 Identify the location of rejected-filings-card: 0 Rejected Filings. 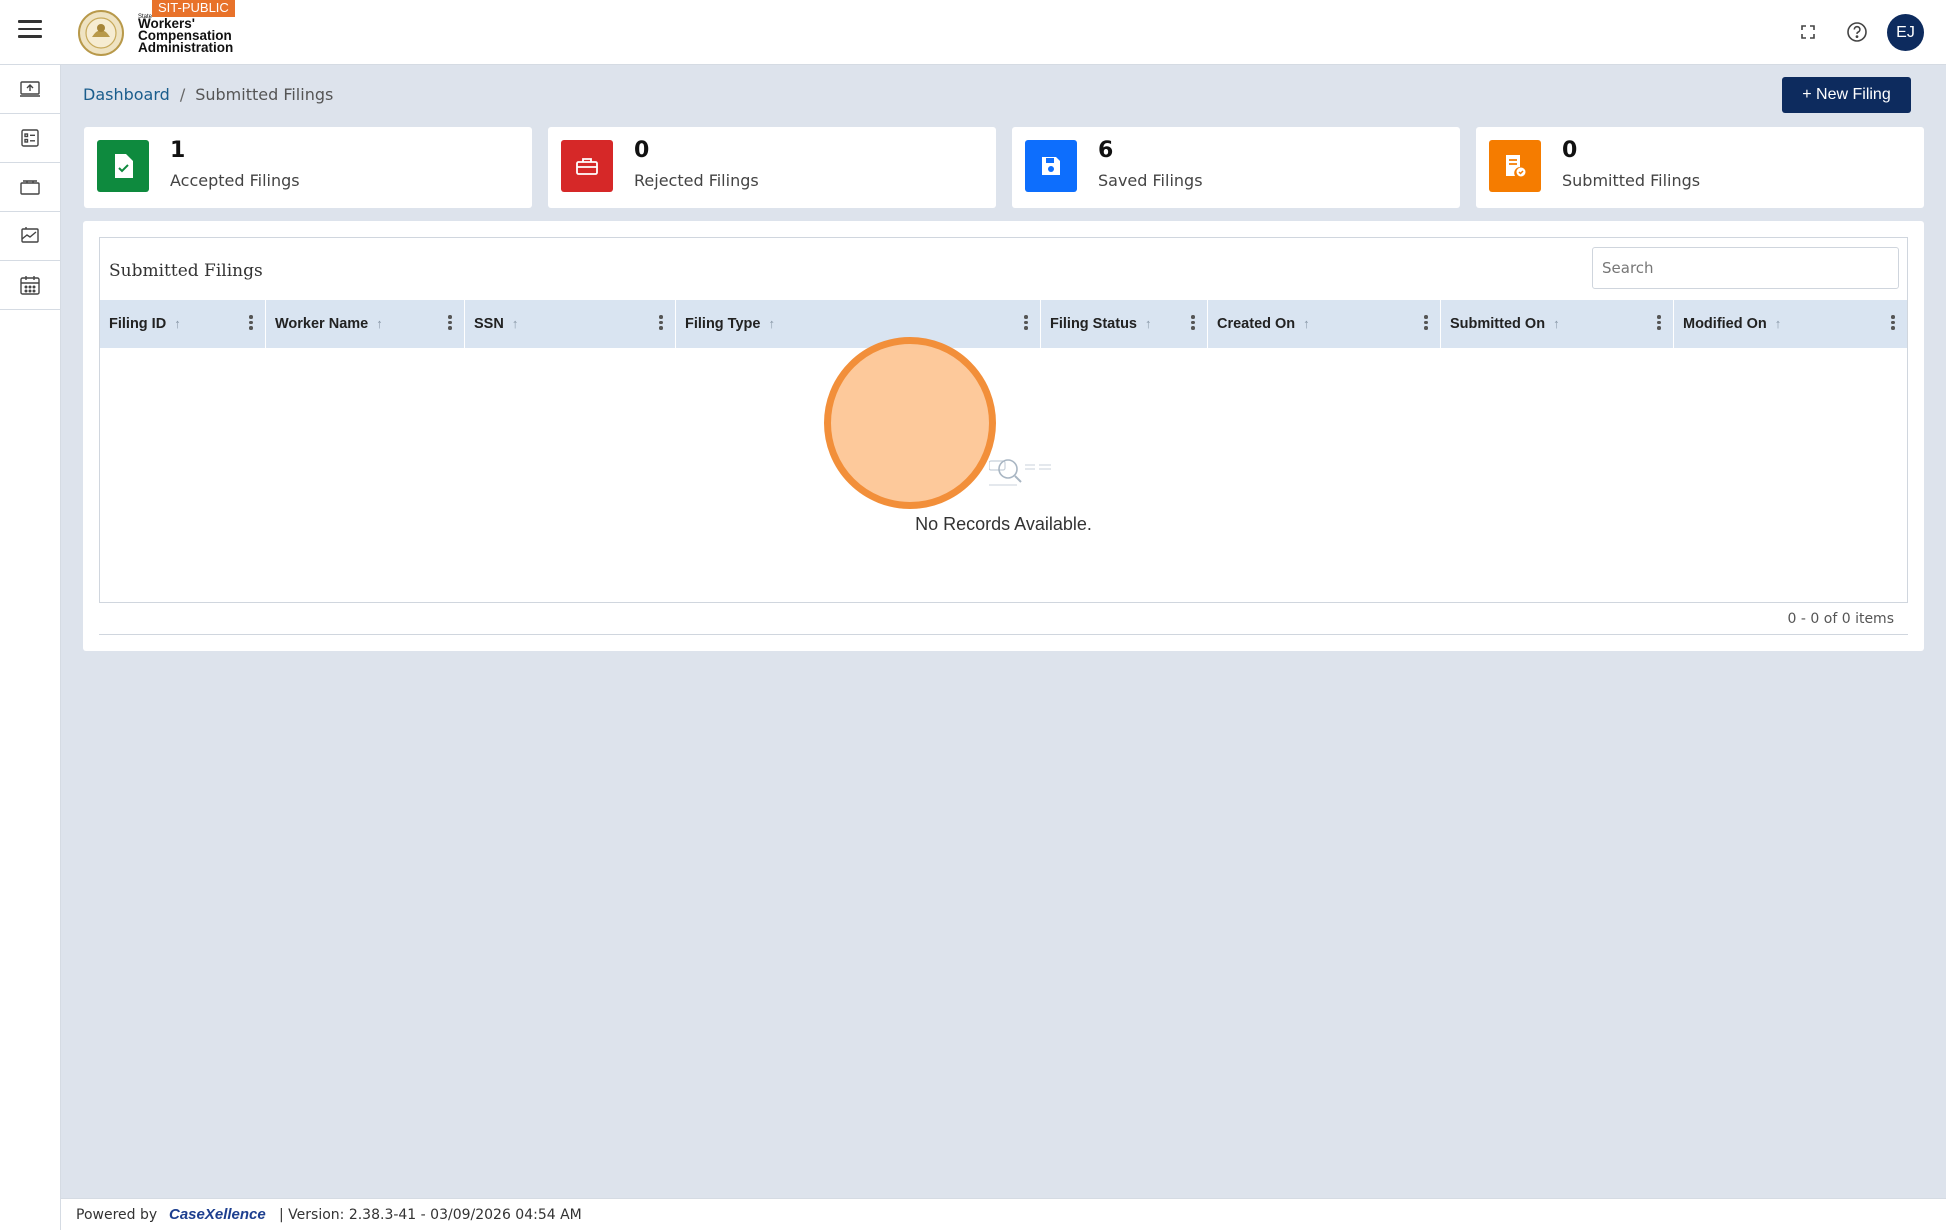
(772, 167).